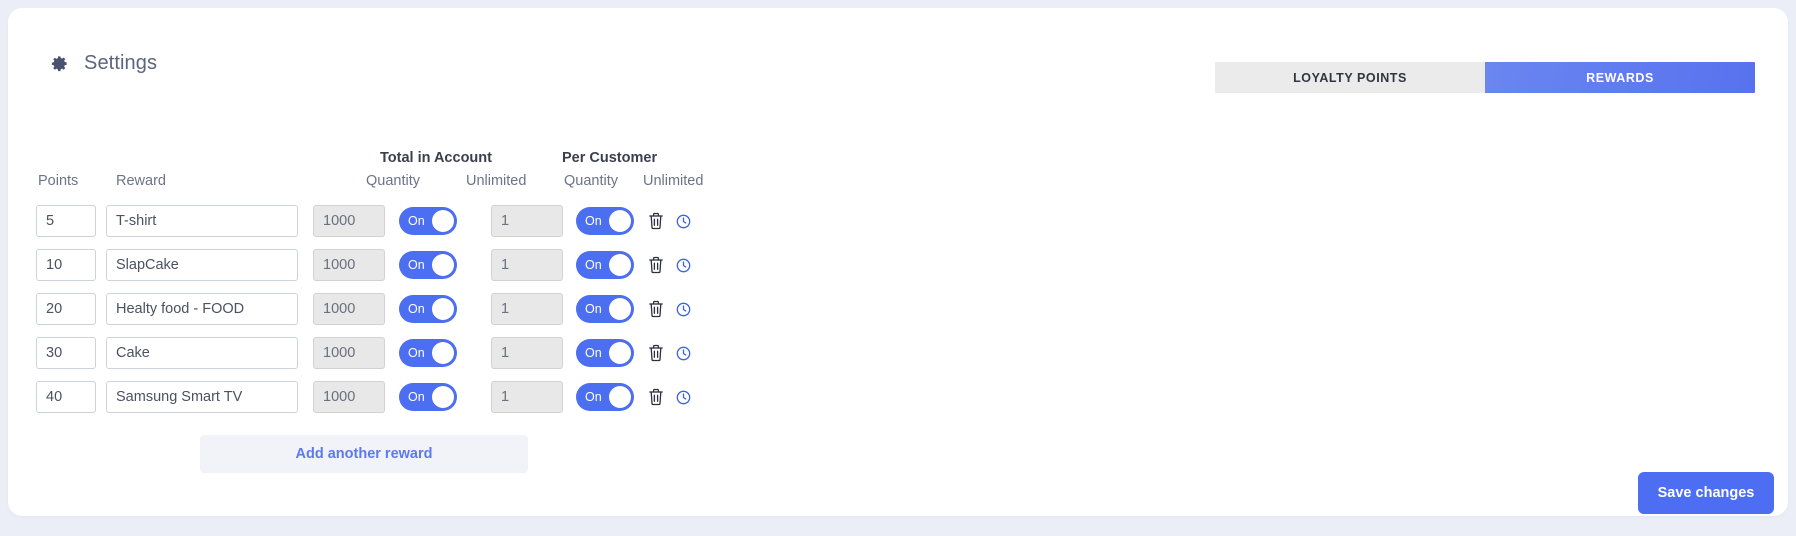  I want to click on column-header-reward: Reward, so click(141, 181).